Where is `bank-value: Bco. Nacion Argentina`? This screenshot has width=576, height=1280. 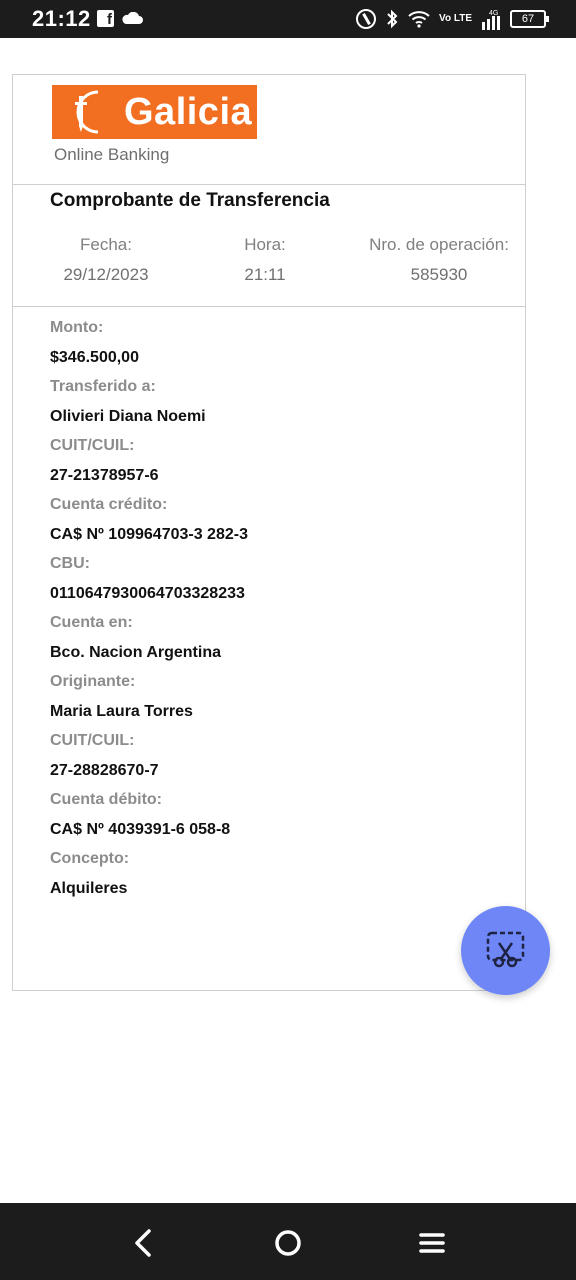
bank-value: Bco. Nacion Argentina is located at coordinates (135, 652).